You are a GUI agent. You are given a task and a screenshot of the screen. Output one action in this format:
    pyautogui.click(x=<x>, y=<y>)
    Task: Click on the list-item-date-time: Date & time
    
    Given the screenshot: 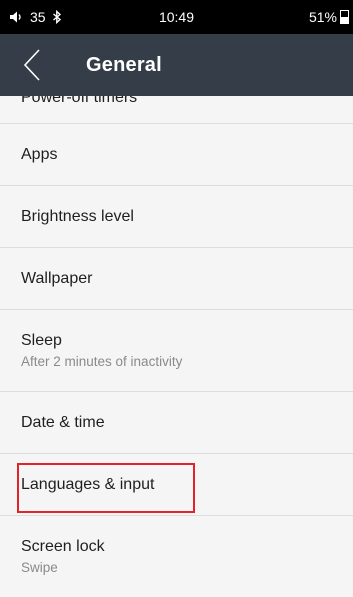 What is the action you would take?
    pyautogui.click(x=176, y=423)
    